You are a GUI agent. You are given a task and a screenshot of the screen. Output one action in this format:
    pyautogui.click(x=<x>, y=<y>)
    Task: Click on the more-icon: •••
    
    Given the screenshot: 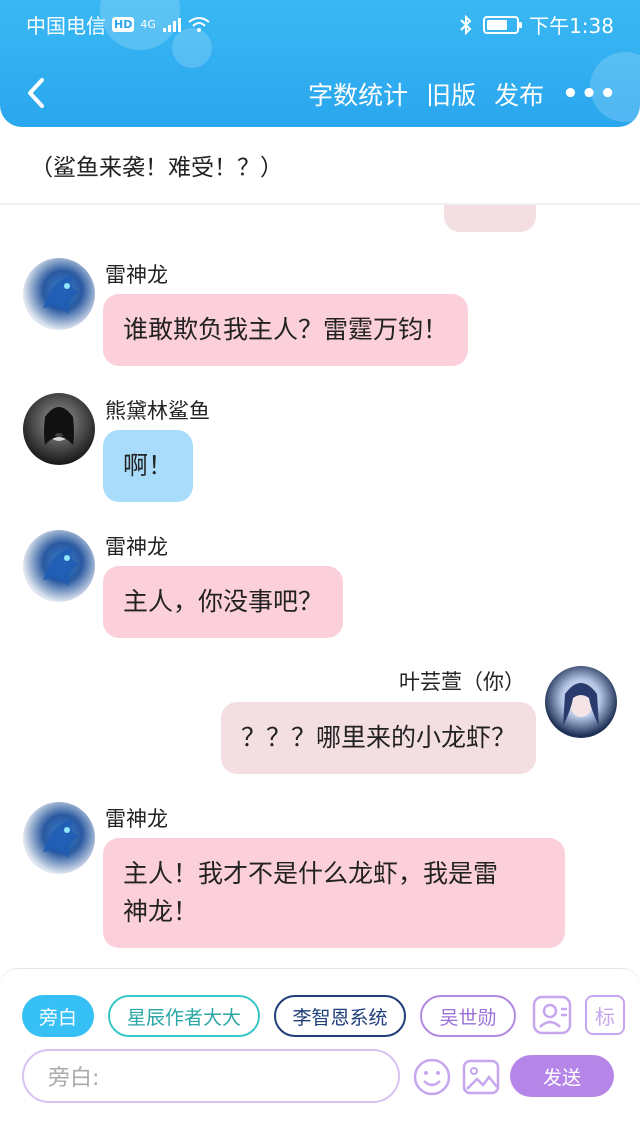 What is the action you would take?
    pyautogui.click(x=590, y=94)
    